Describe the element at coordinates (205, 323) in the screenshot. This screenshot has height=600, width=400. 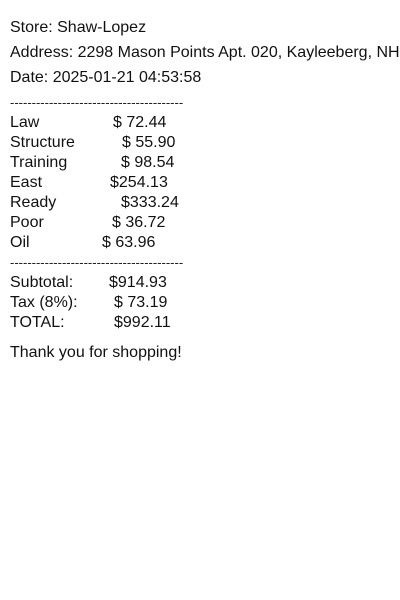
I see `total-row: TOTAL: $992.11` at that location.